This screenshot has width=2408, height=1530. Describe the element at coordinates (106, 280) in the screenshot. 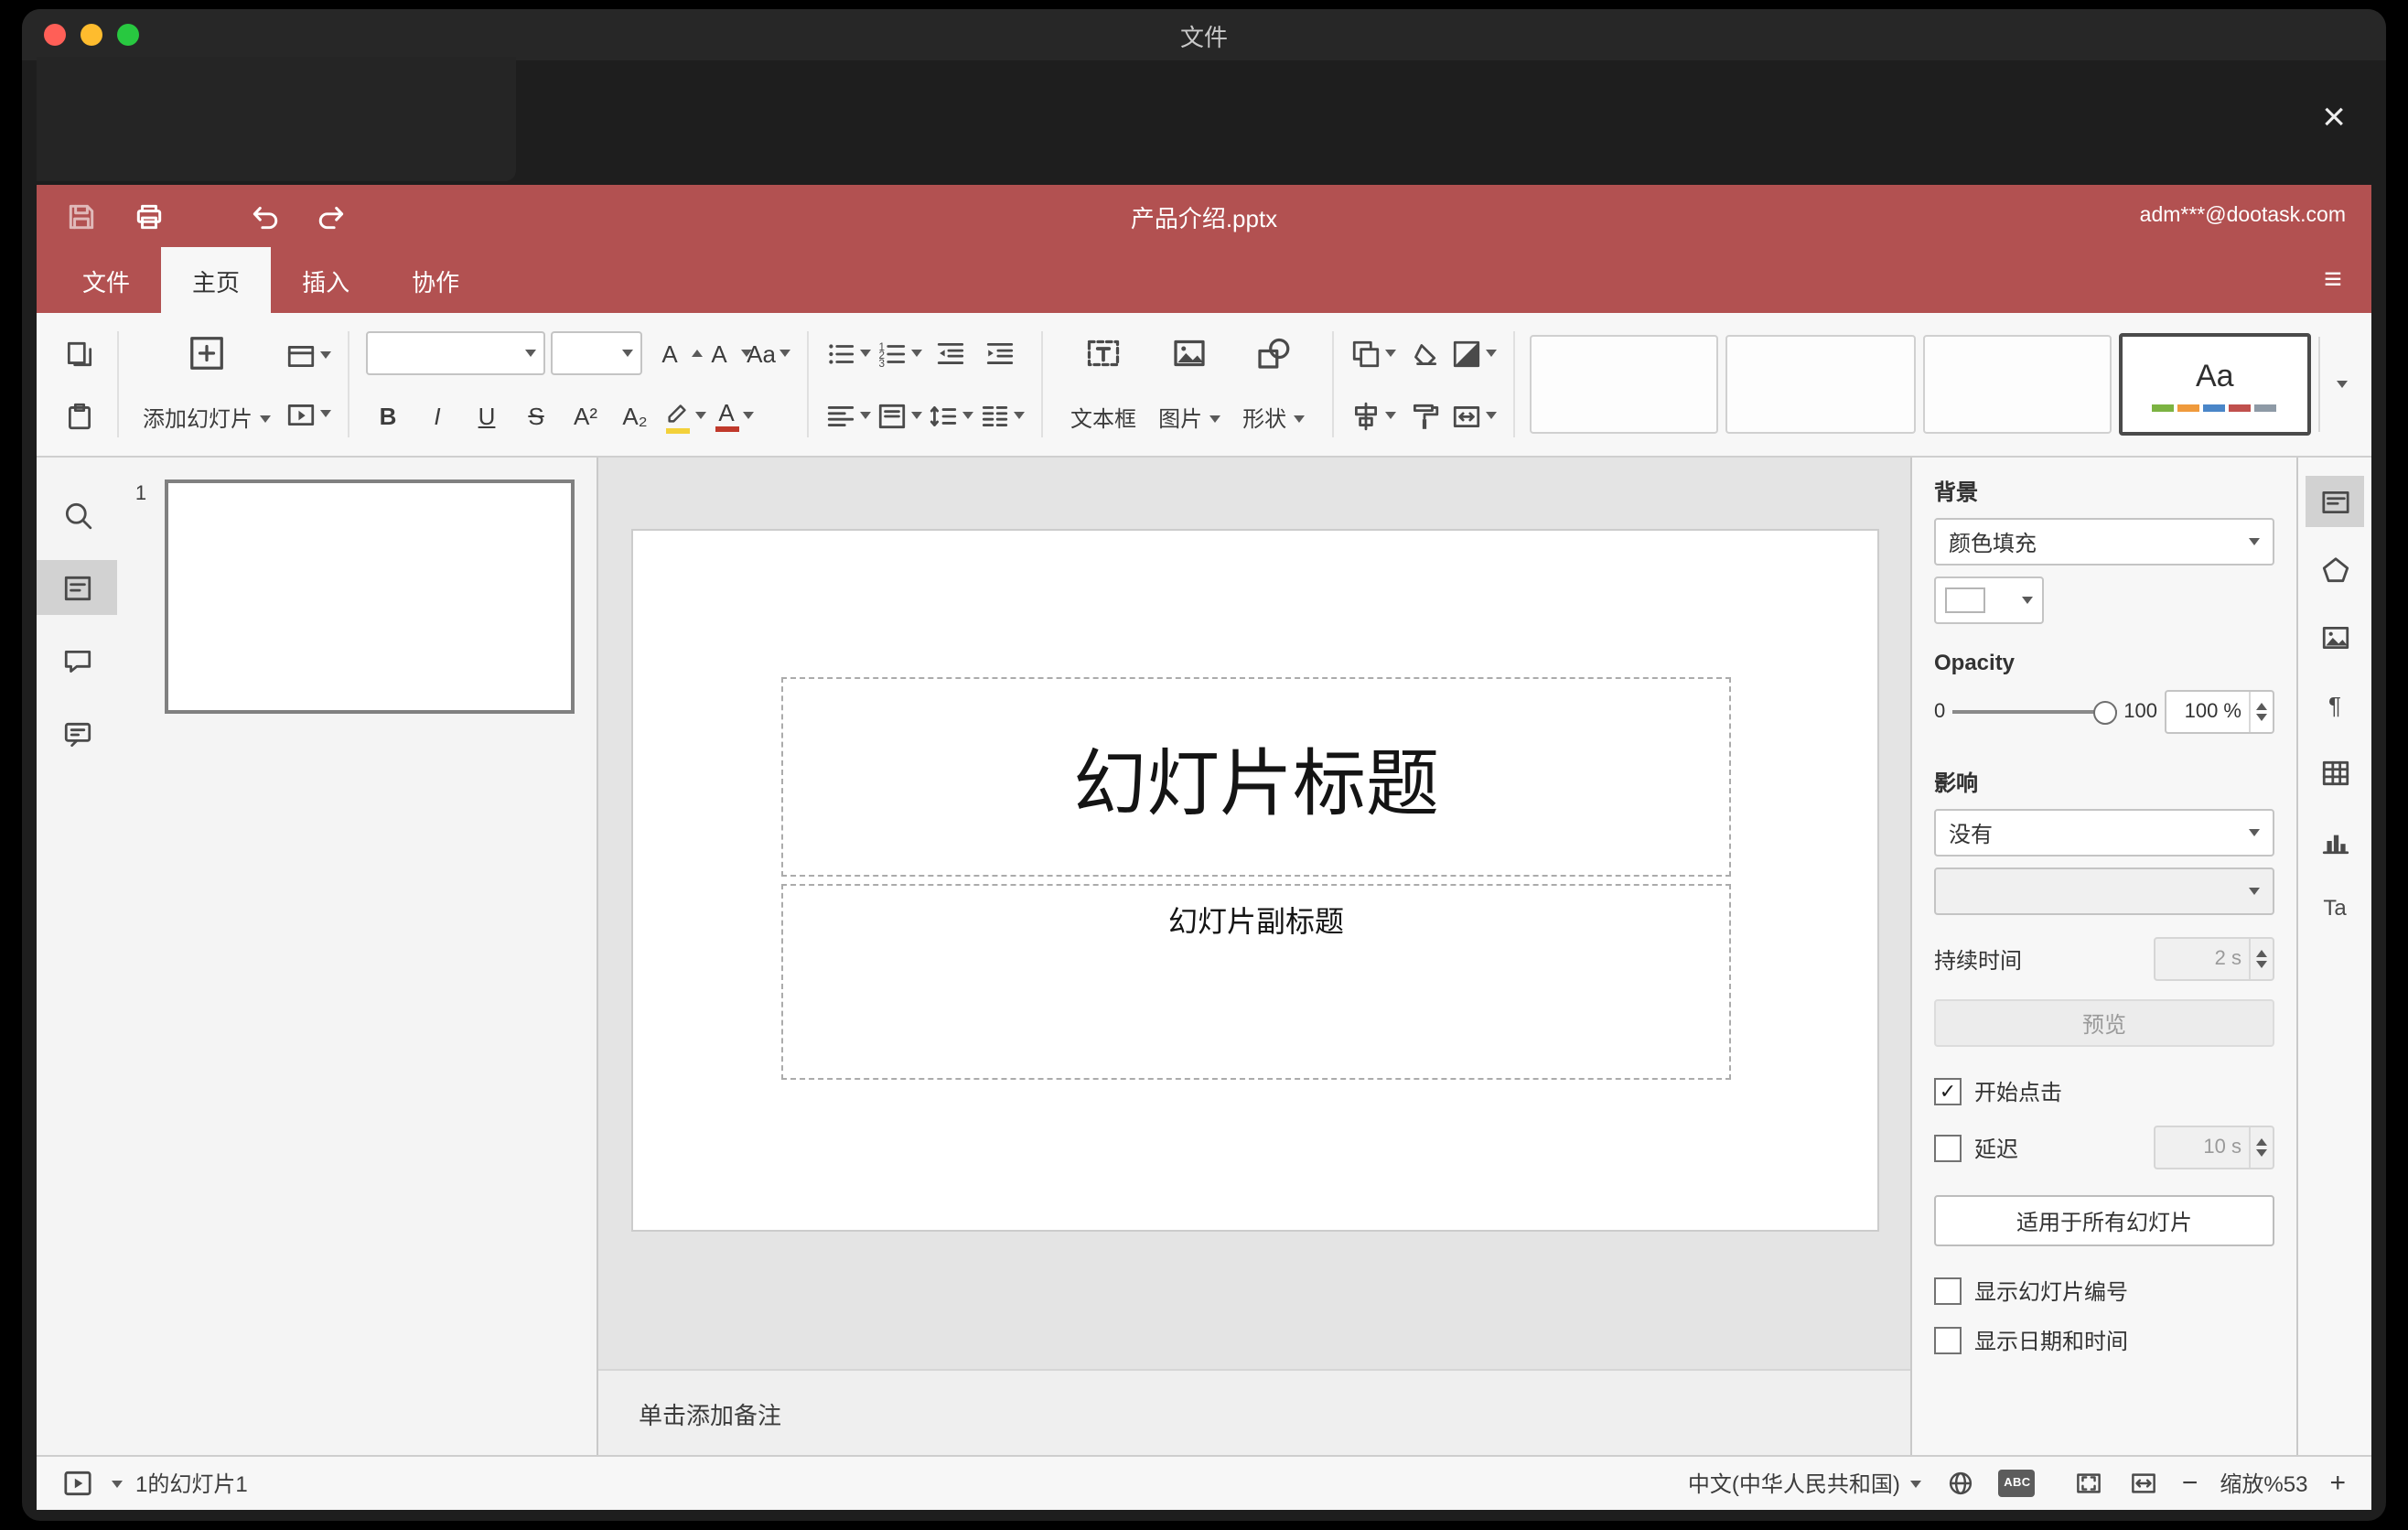

I see `tab-file: 文件` at that location.